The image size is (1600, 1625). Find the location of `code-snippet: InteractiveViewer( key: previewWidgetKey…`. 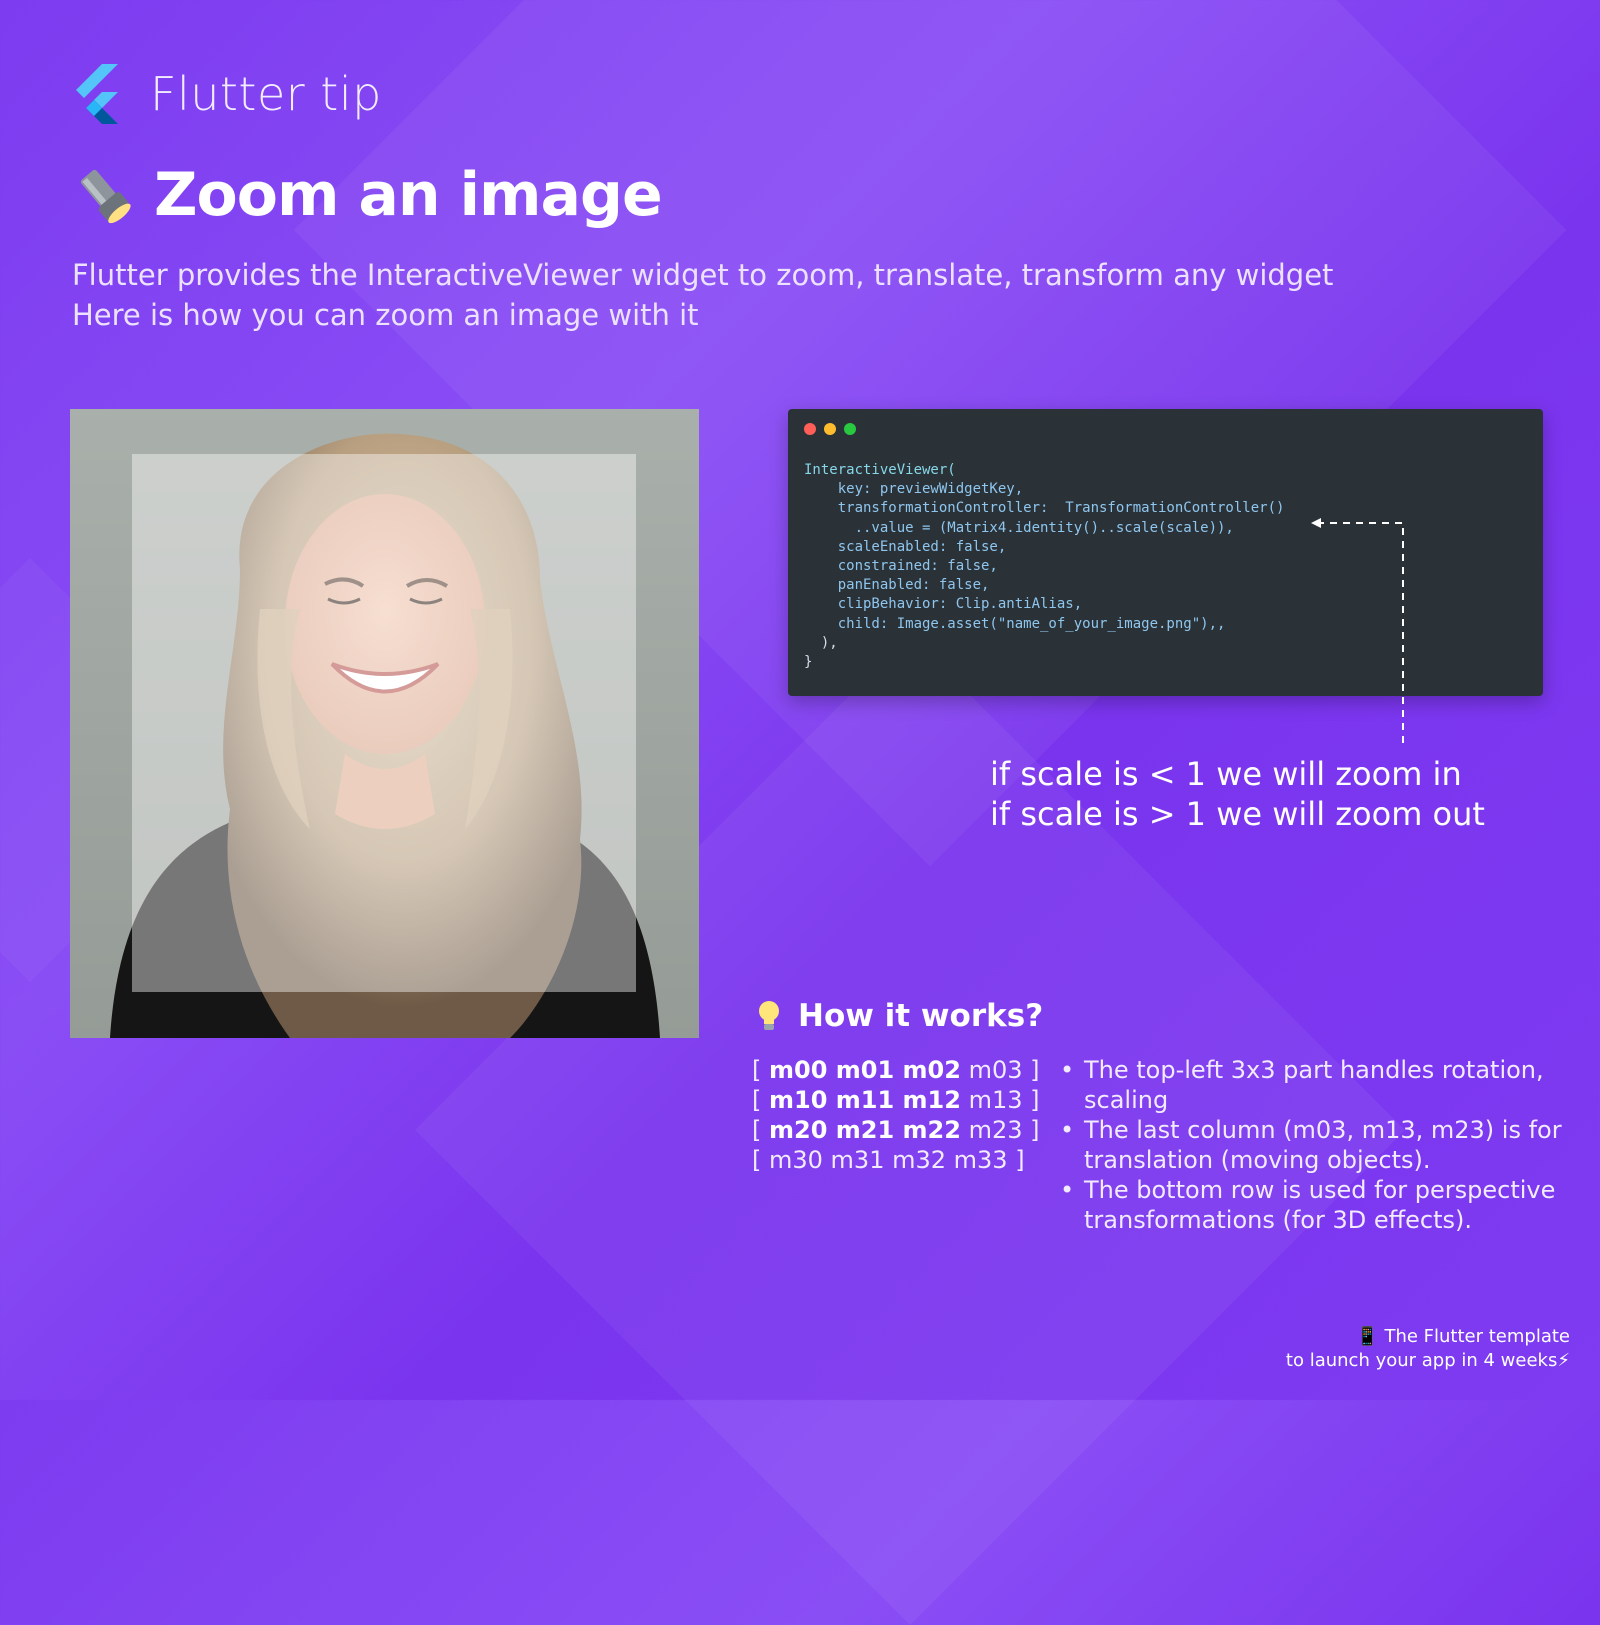

code-snippet: InteractiveViewer( key: previewWidgetKey… is located at coordinates (1044, 566).